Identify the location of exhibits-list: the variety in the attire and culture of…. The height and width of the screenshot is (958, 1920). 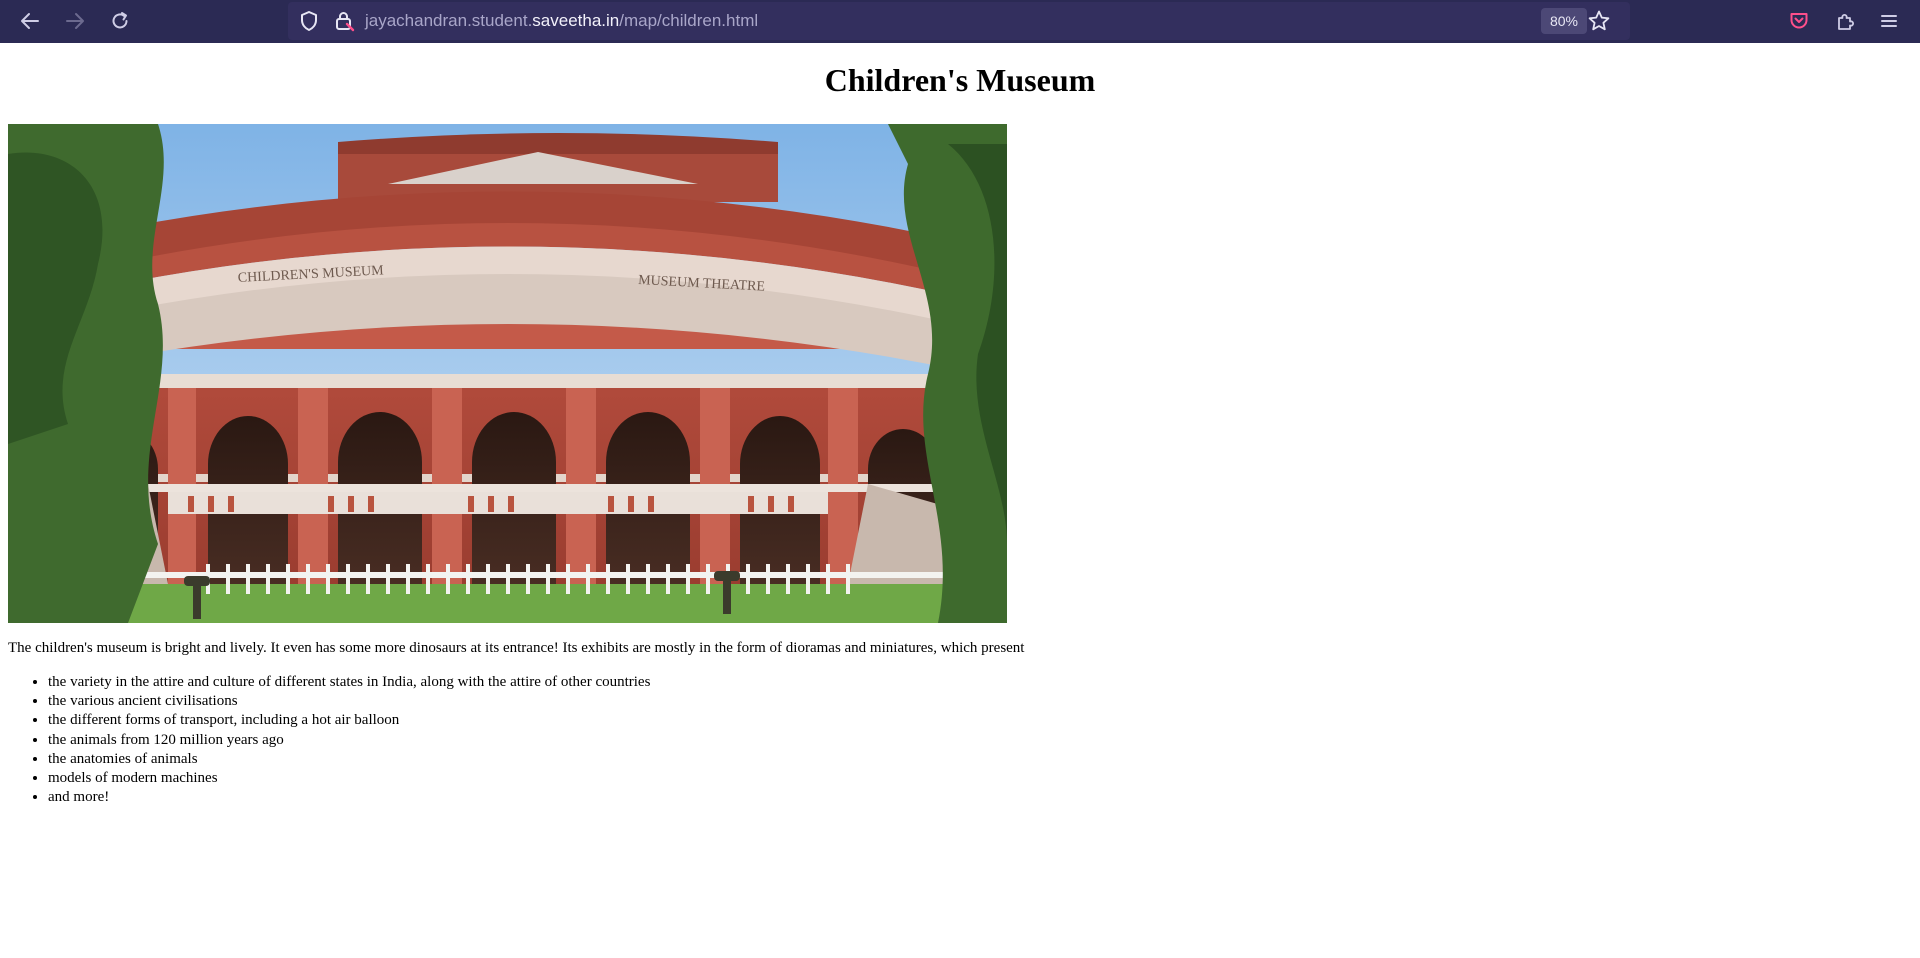
(325, 740).